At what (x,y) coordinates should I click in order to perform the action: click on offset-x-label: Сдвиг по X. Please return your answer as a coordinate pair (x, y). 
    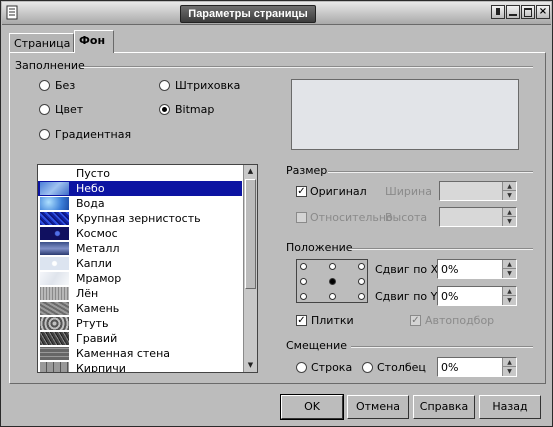
    Looking at the image, I should click on (407, 269).